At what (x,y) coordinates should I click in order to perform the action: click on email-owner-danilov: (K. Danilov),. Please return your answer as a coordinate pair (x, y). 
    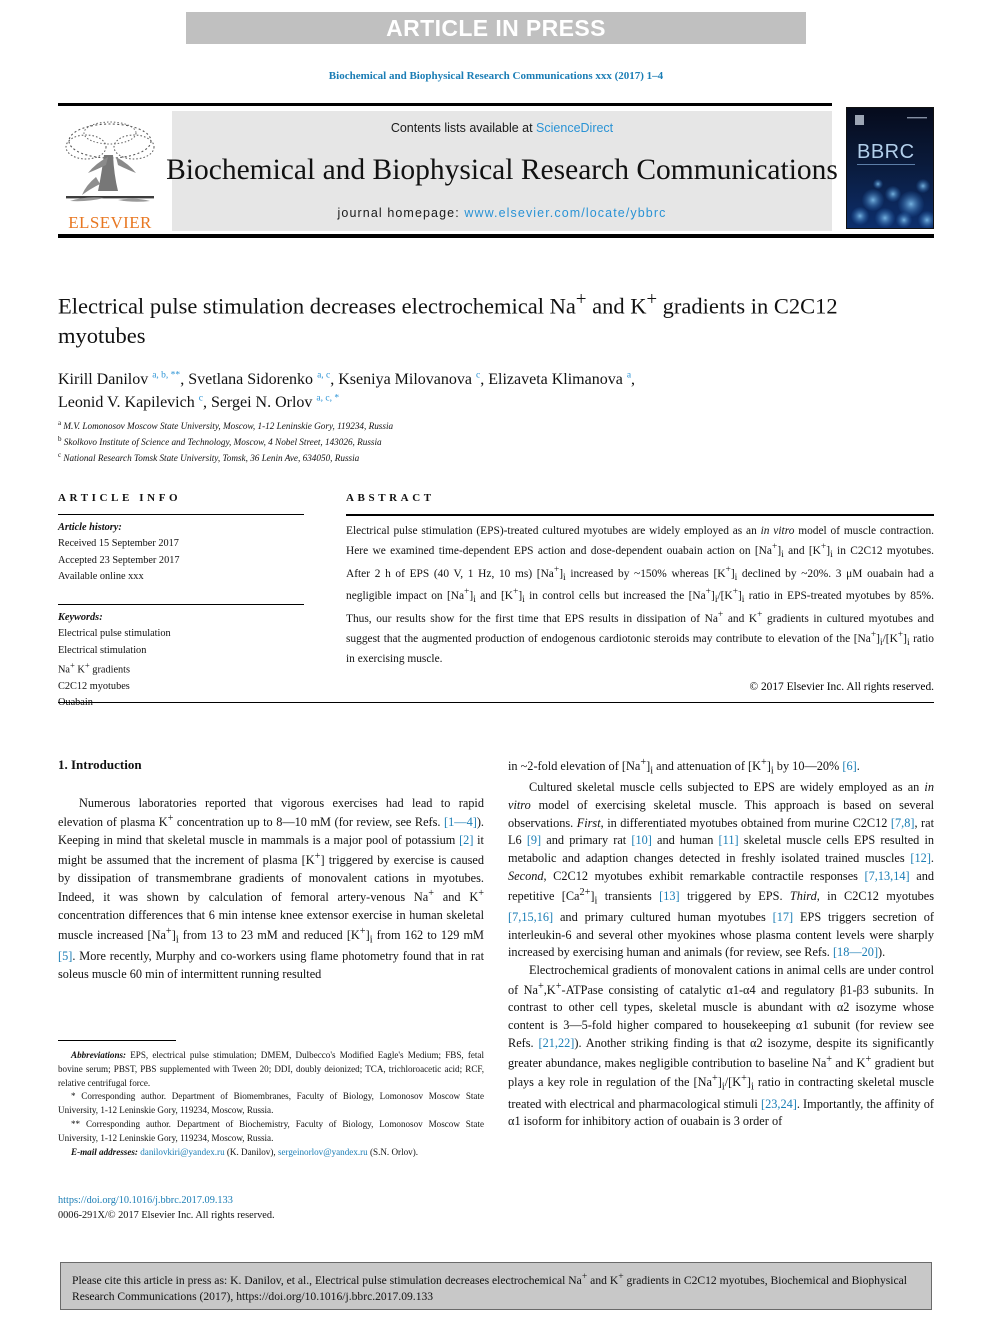
    Looking at the image, I should click on (251, 1151).